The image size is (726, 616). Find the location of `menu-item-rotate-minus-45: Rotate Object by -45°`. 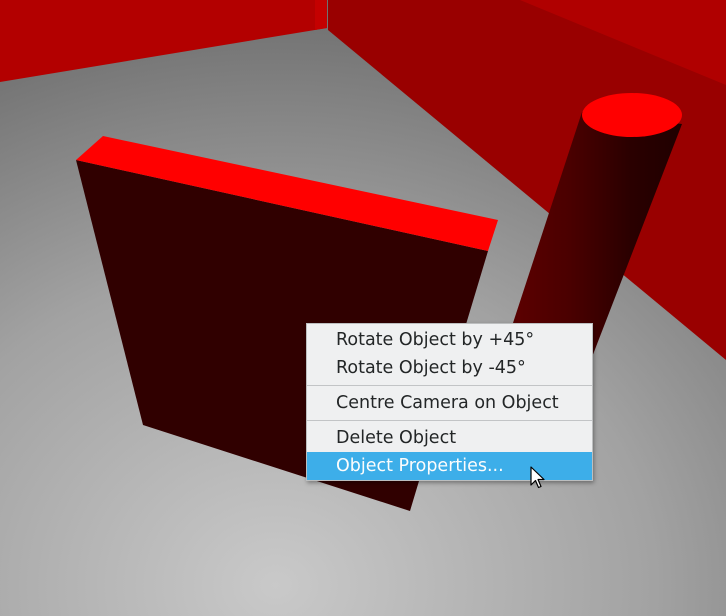

menu-item-rotate-minus-45: Rotate Object by -45° is located at coordinates (449, 368).